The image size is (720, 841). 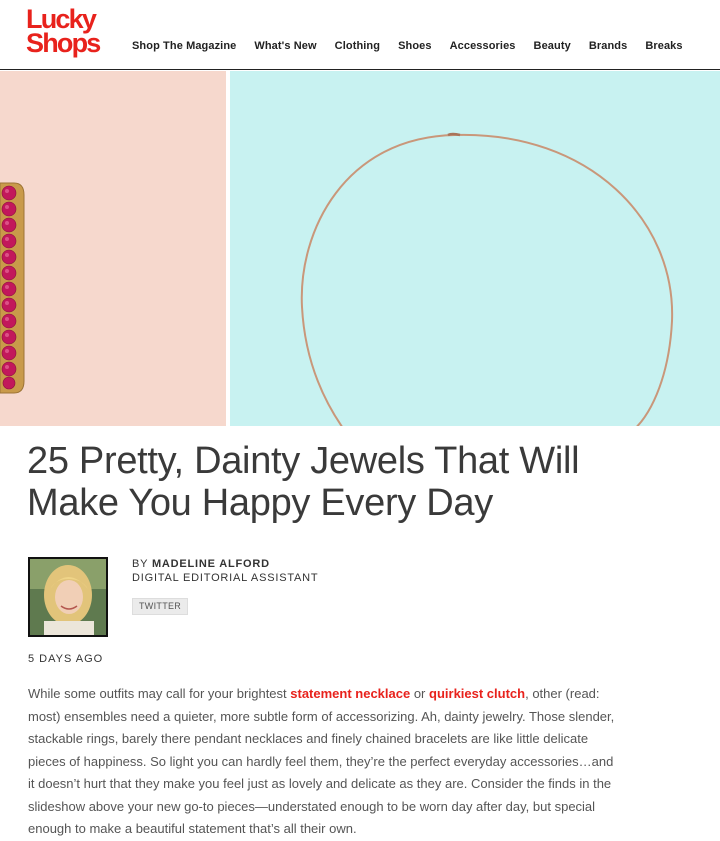 What do you see at coordinates (184, 46) in the screenshot?
I see `nav-shop-the-magazine: Shop The Magazine` at bounding box center [184, 46].